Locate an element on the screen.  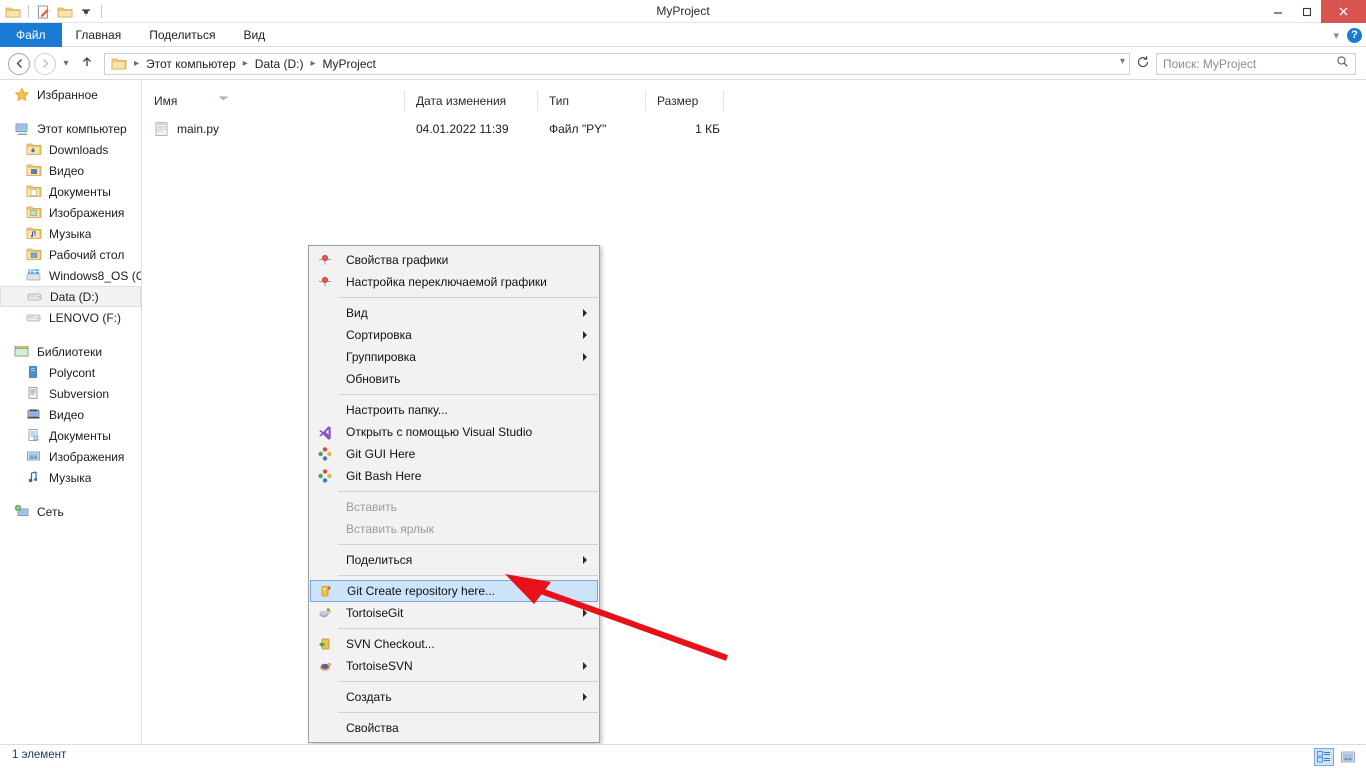
sidebar-label-libraries: Библиотеки is located at coordinates (70, 351).